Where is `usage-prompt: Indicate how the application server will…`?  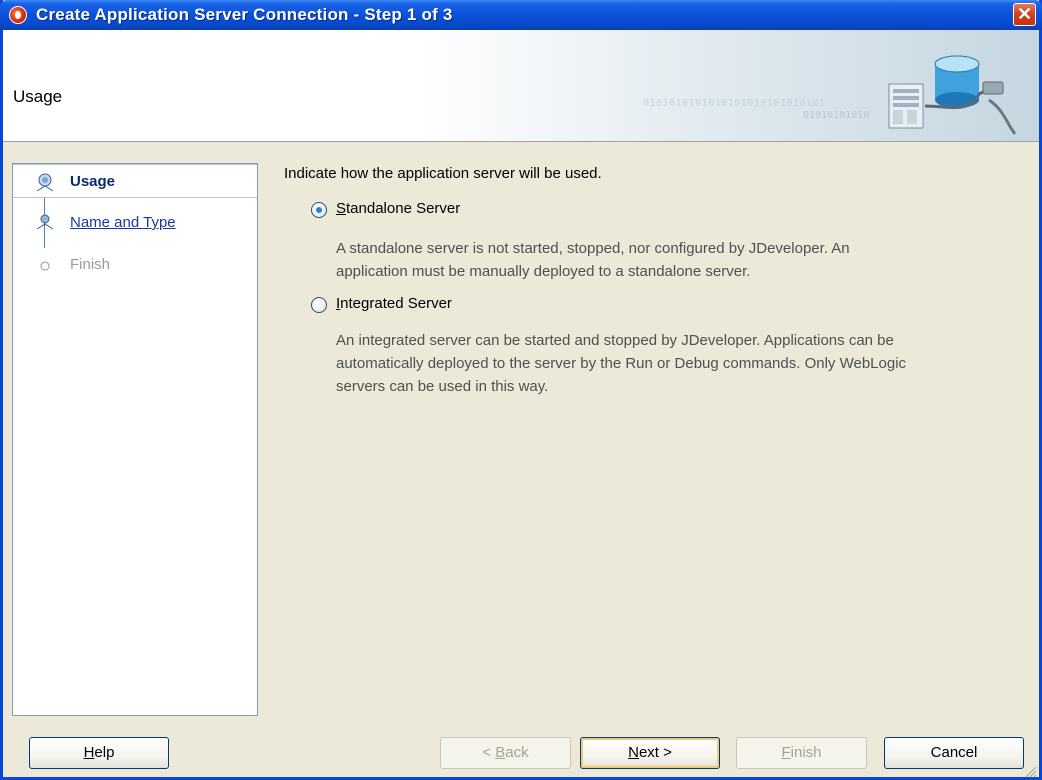 usage-prompt: Indicate how the application server will… is located at coordinates (443, 173).